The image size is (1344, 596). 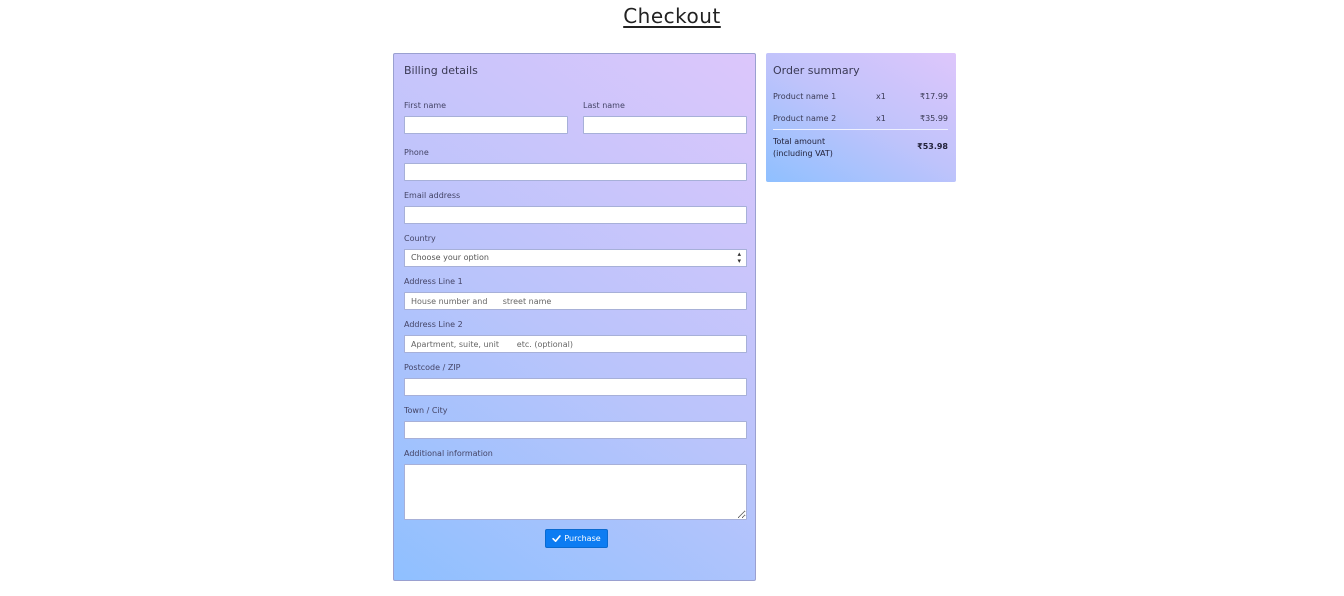 What do you see at coordinates (934, 96) in the screenshot?
I see `summary-item-price: ₹17.99` at bounding box center [934, 96].